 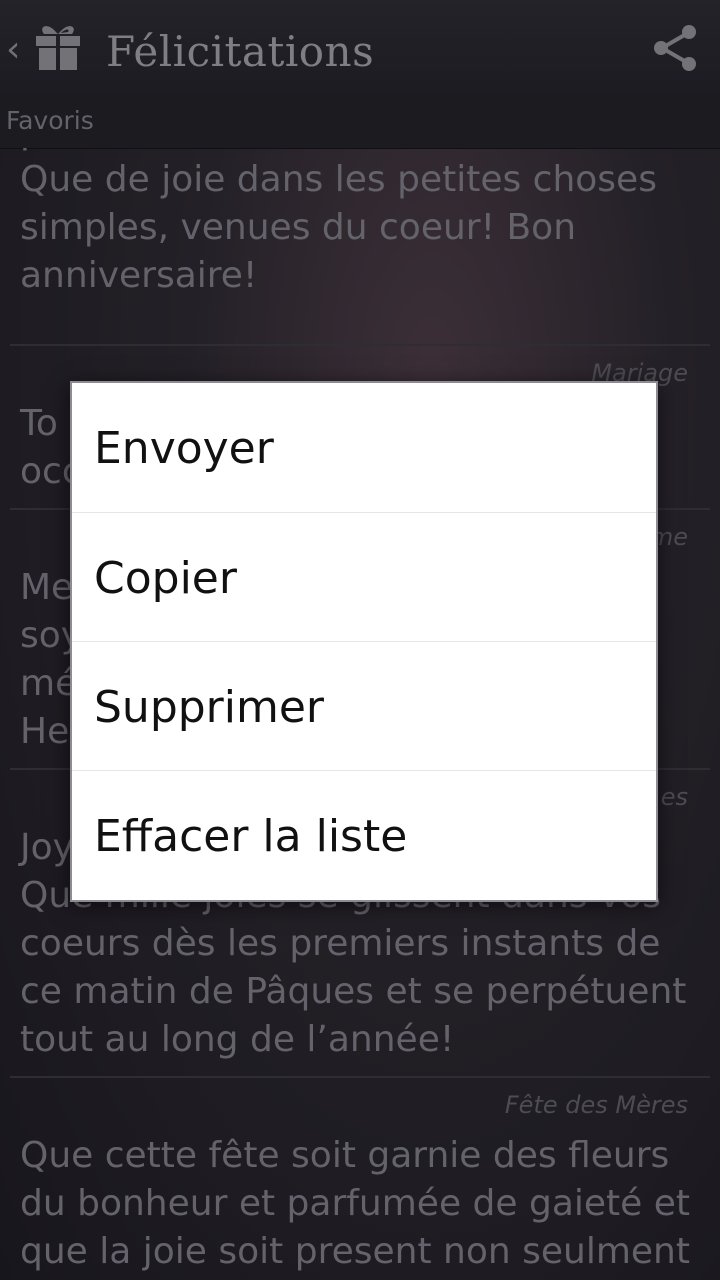 What do you see at coordinates (364, 706) in the screenshot?
I see `menu-item-supprimer: Supprimer` at bounding box center [364, 706].